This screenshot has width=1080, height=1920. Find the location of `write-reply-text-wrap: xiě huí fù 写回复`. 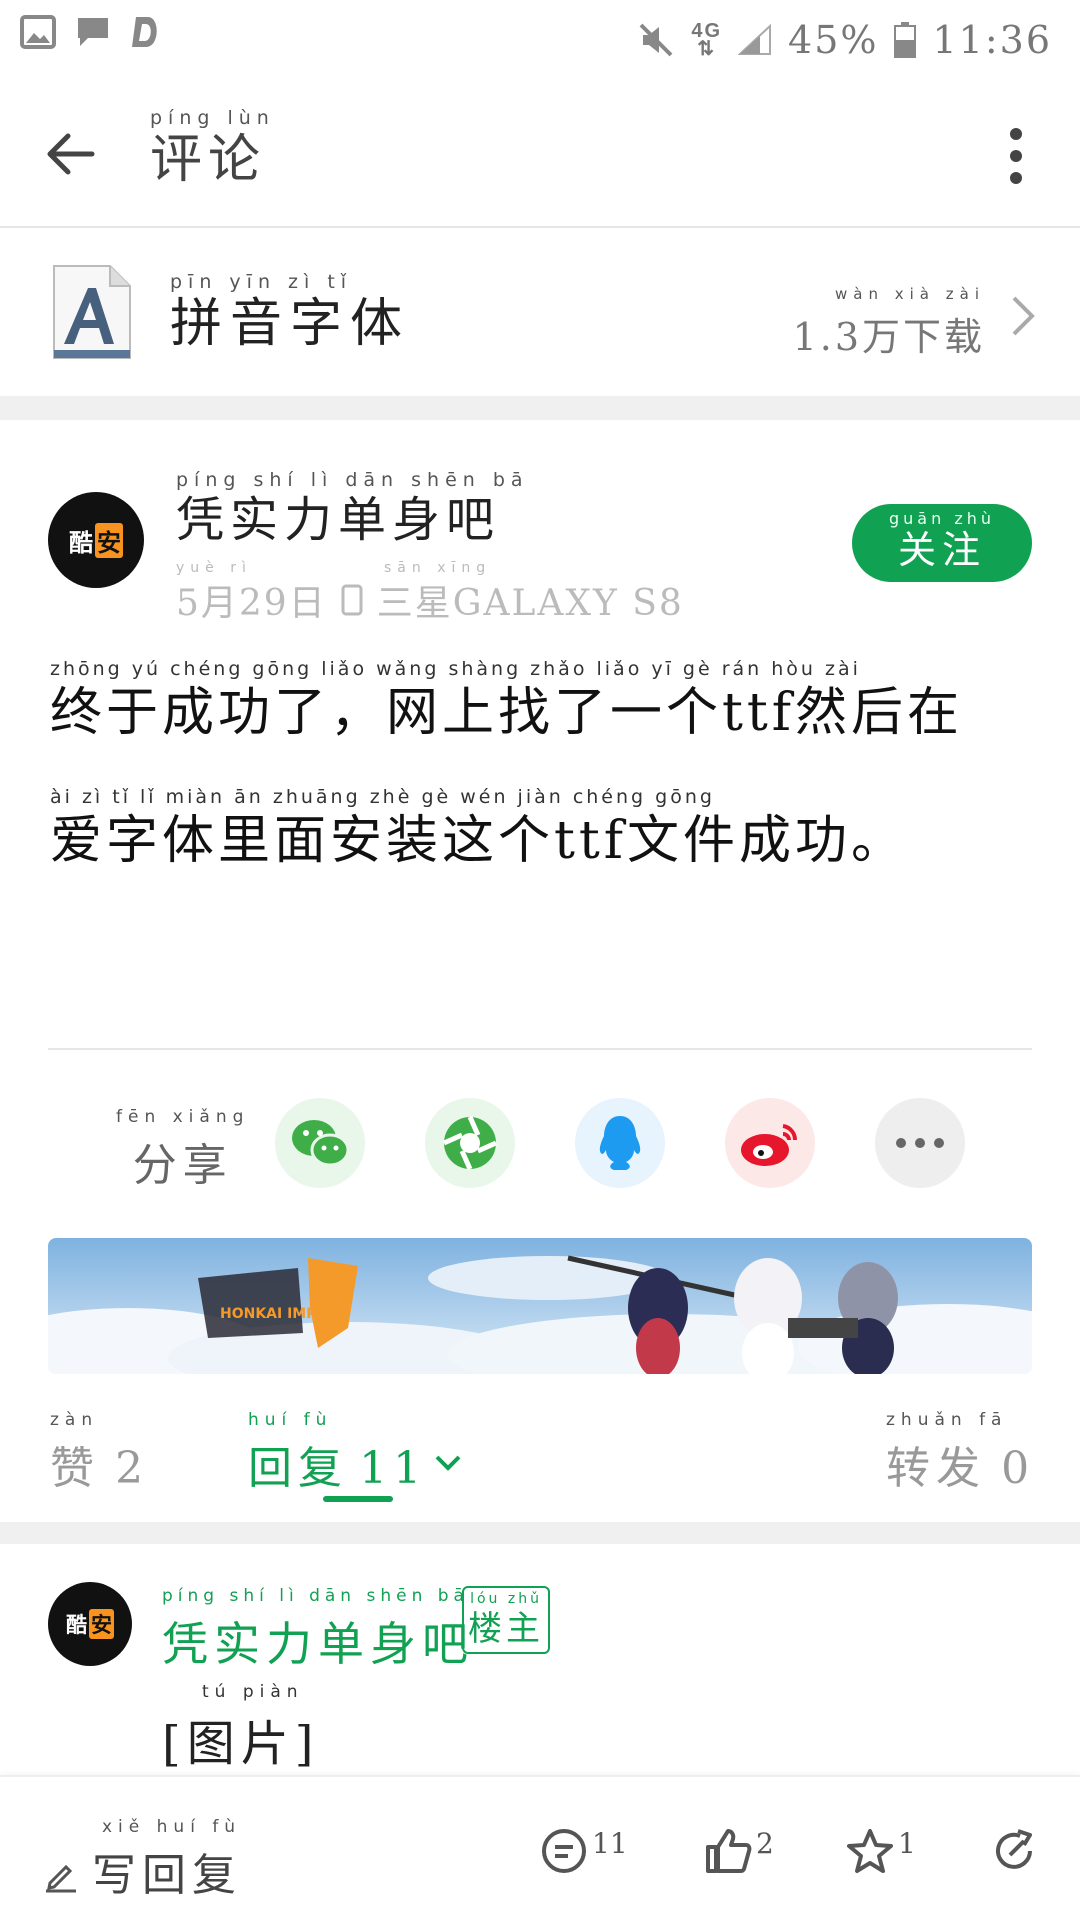

write-reply-text-wrap: xiě huí fù 写回复 is located at coordinates (167, 1859).